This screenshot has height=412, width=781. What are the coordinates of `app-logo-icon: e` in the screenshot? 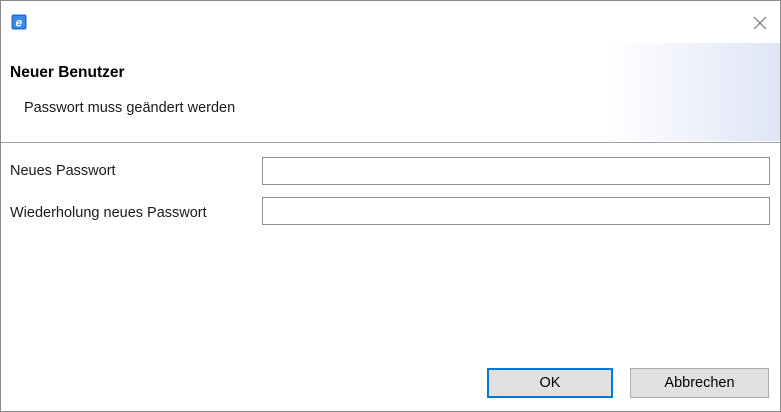 It's located at (19, 22).